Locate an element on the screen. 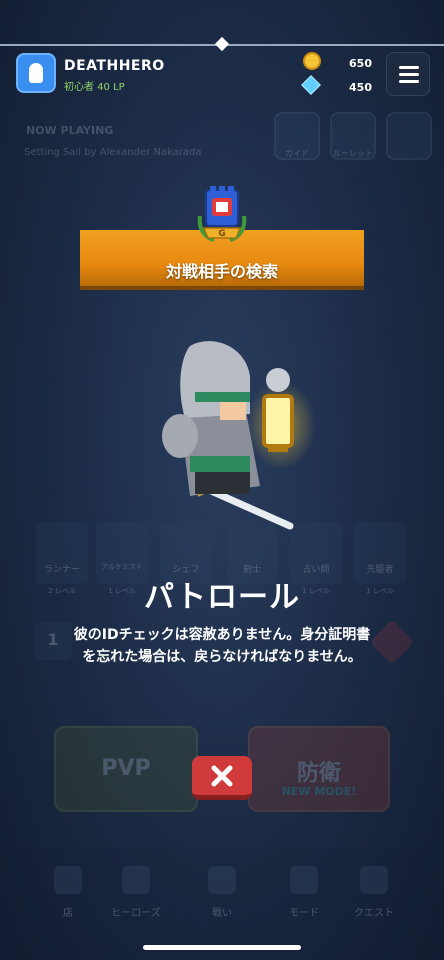 This screenshot has width=444, height=960. guild-emblem-icon: G is located at coordinates (222, 214).